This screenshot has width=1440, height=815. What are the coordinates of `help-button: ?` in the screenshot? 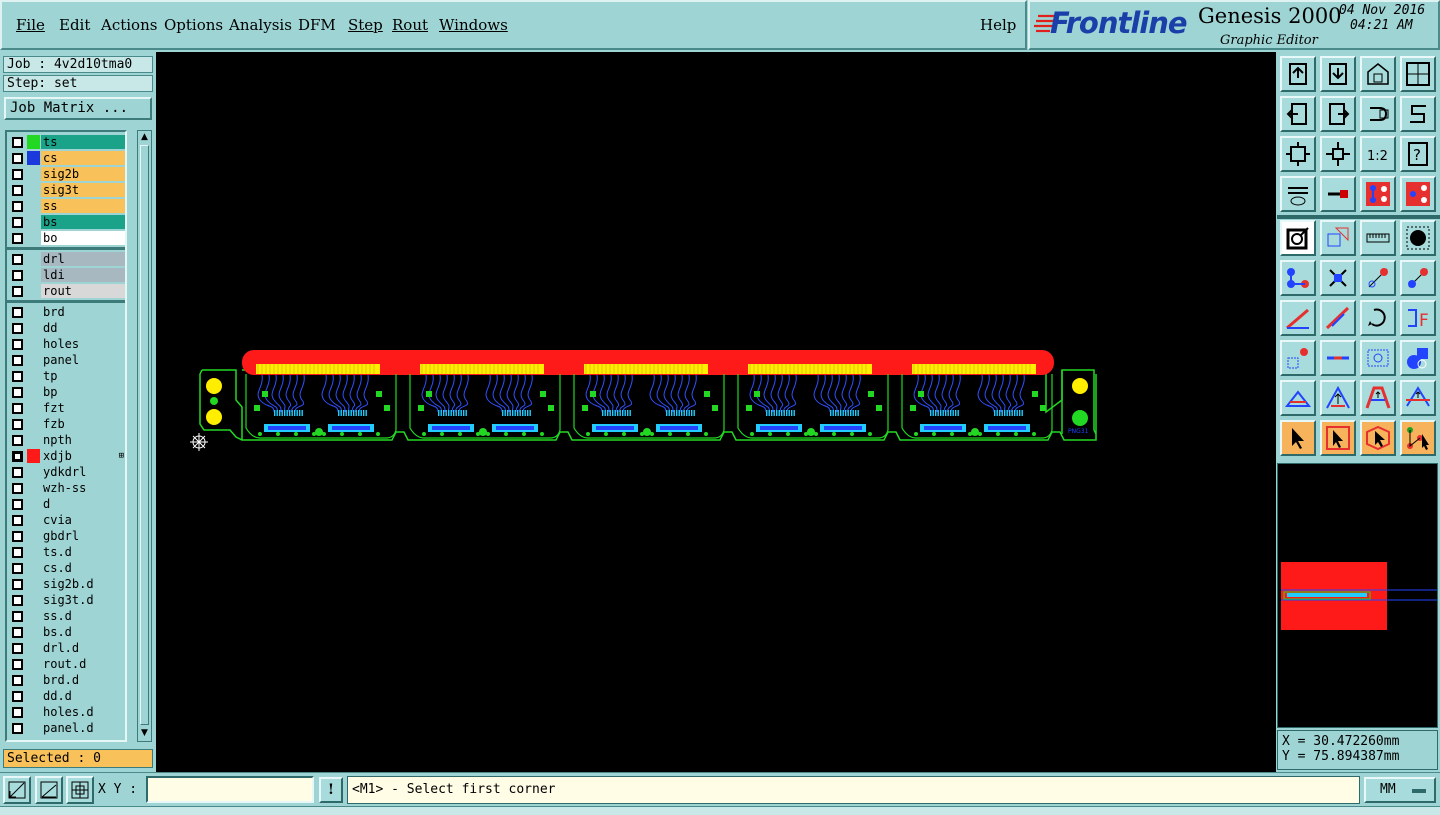 It's located at (1418, 154).